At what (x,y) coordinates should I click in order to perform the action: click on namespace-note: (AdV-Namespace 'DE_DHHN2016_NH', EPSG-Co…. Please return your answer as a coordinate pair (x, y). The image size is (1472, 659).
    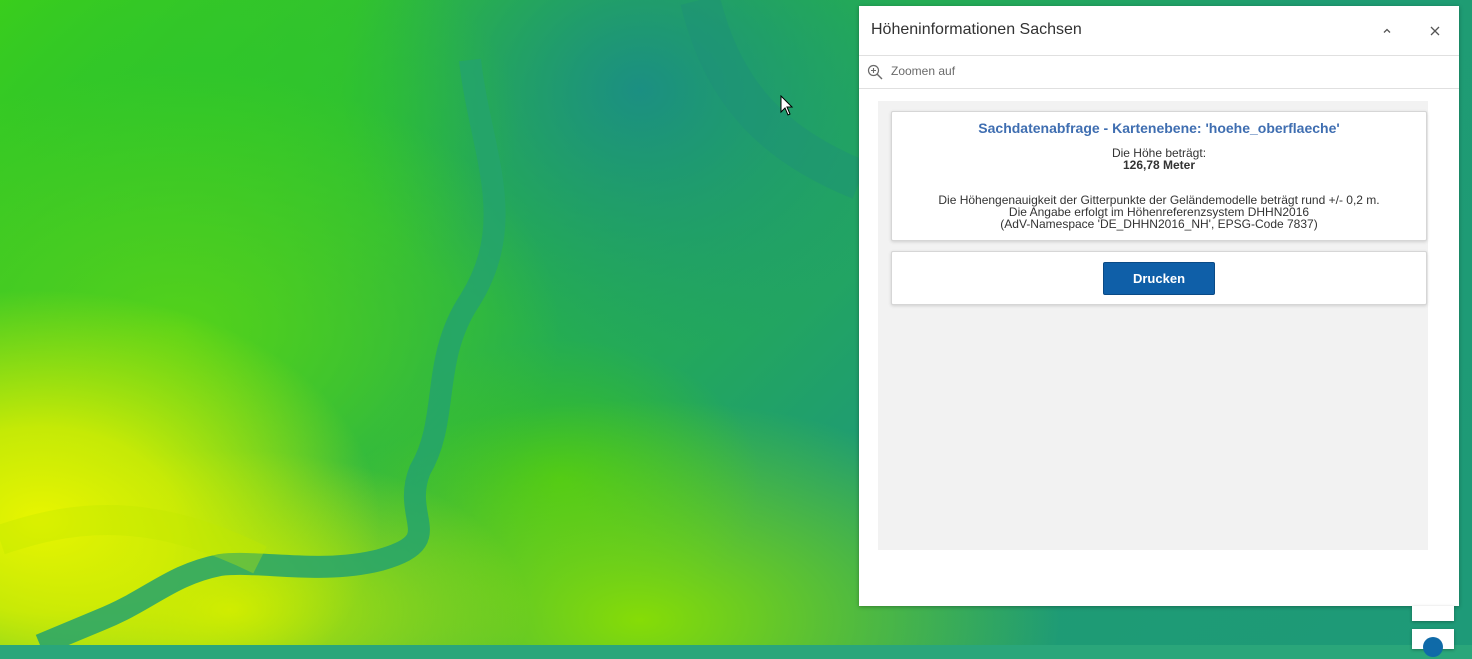
    Looking at the image, I should click on (1159, 224).